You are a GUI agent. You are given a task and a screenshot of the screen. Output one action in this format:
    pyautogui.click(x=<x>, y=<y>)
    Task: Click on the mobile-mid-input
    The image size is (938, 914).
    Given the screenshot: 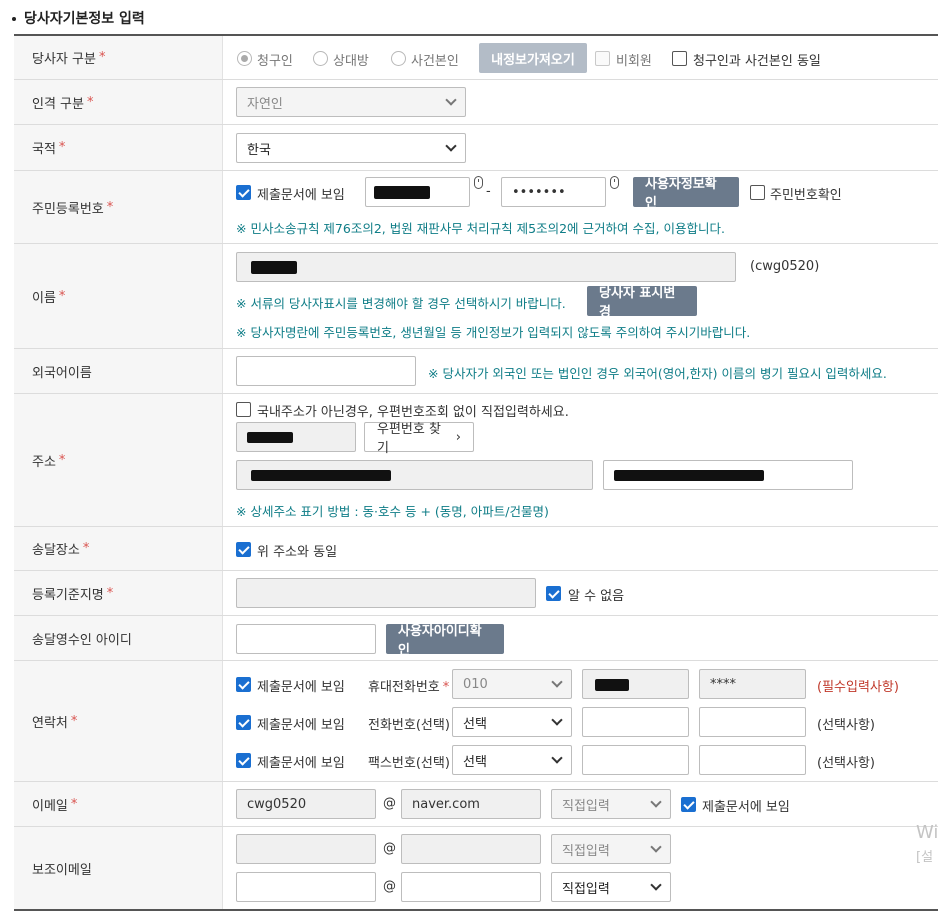 What is the action you would take?
    pyautogui.click(x=635, y=684)
    